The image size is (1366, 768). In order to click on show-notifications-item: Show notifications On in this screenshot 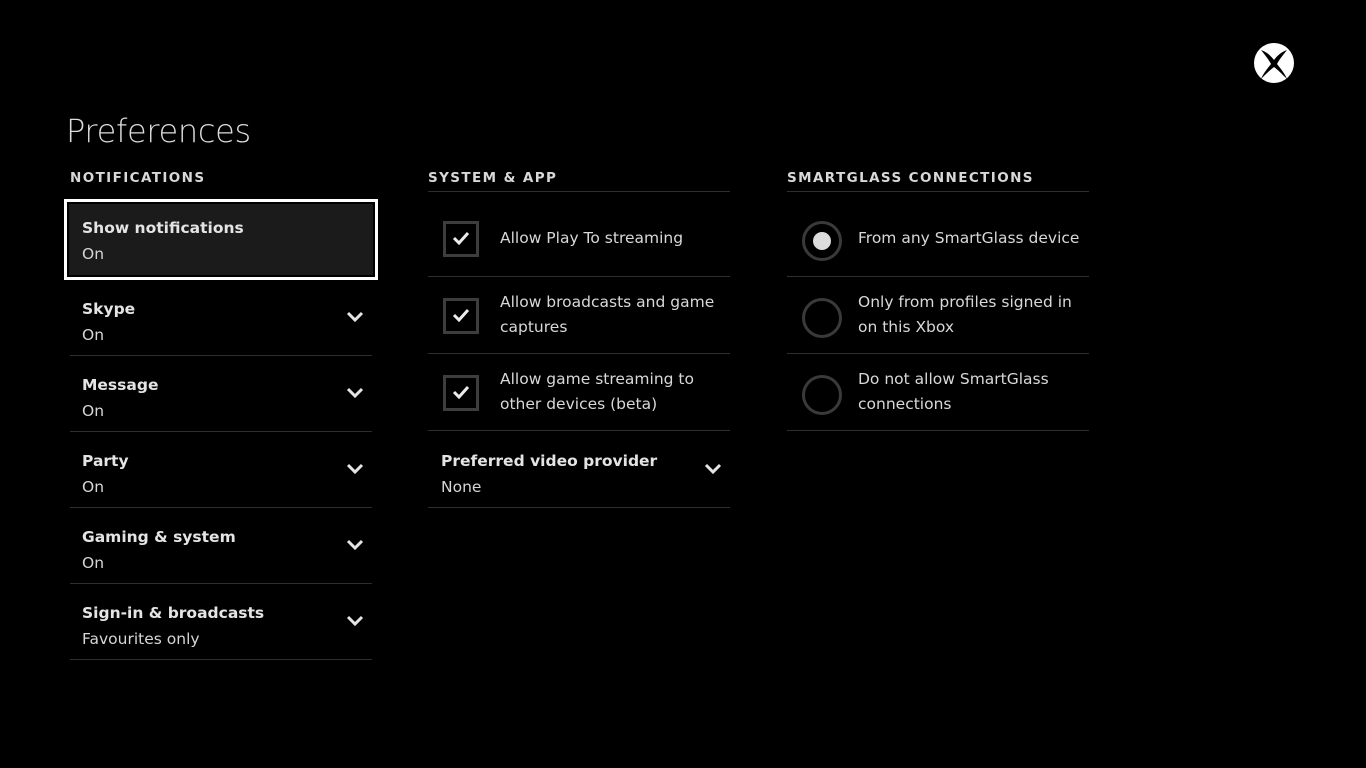, I will do `click(221, 239)`.